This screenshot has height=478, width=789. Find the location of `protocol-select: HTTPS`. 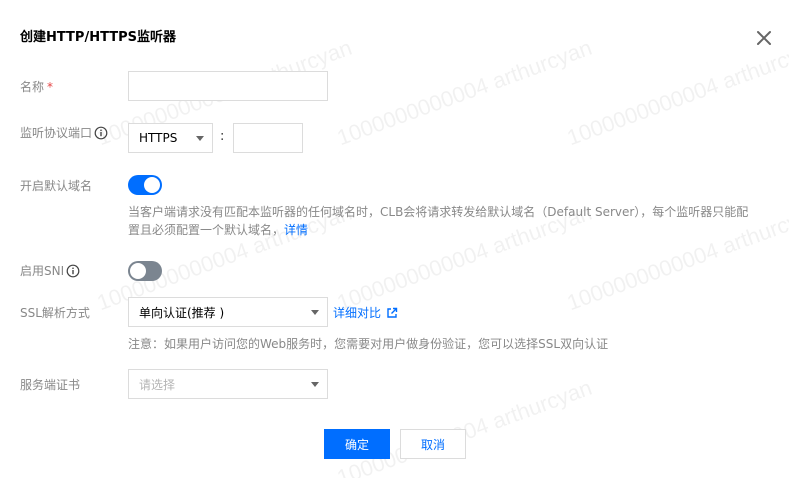

protocol-select: HTTPS is located at coordinates (170, 138).